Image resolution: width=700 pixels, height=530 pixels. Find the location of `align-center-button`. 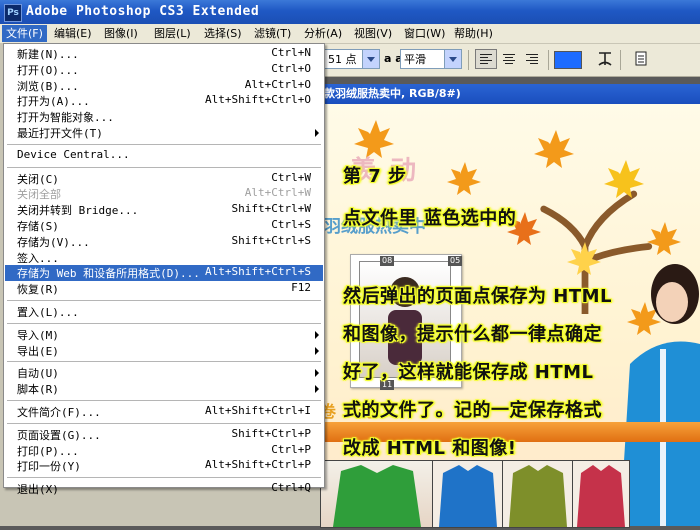

align-center-button is located at coordinates (509, 59).